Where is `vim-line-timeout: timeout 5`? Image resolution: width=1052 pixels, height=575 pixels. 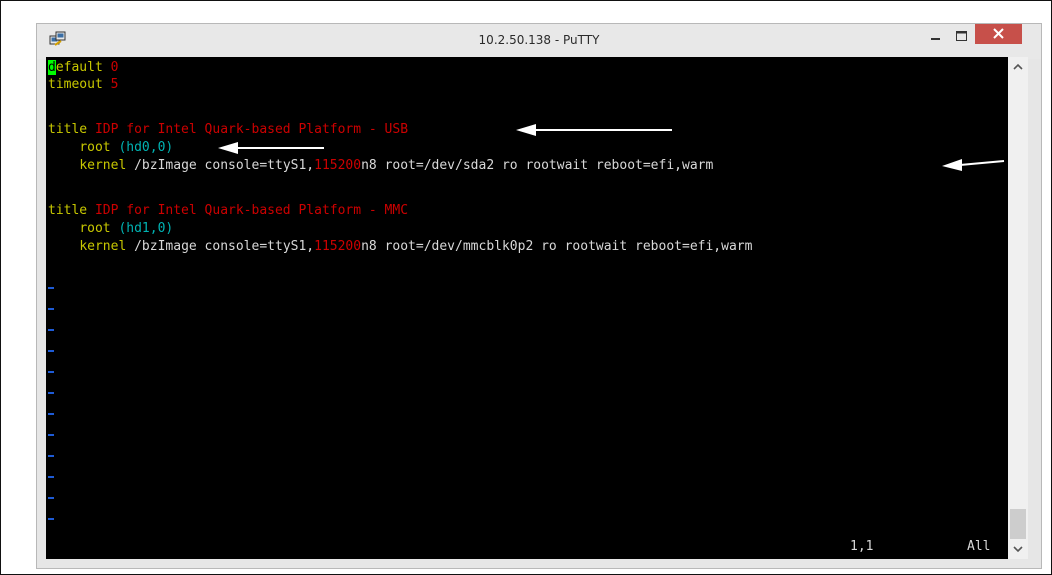
vim-line-timeout: timeout 5 is located at coordinates (83, 85).